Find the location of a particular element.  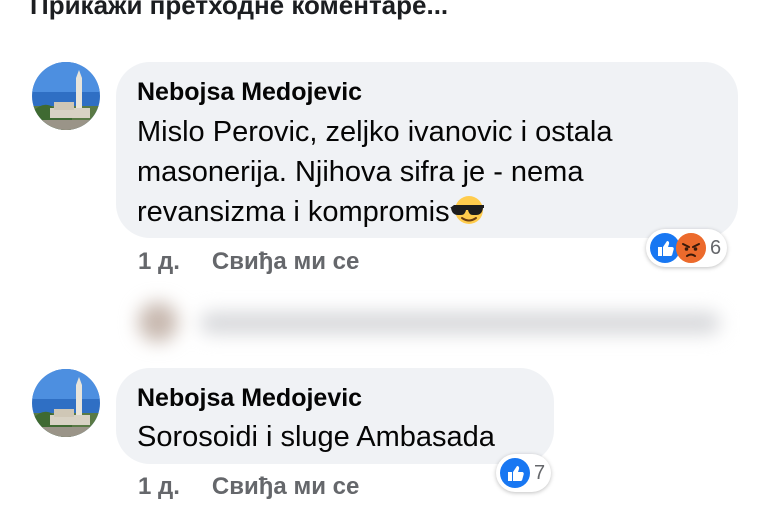

reaction-count: 6 is located at coordinates (716, 247).